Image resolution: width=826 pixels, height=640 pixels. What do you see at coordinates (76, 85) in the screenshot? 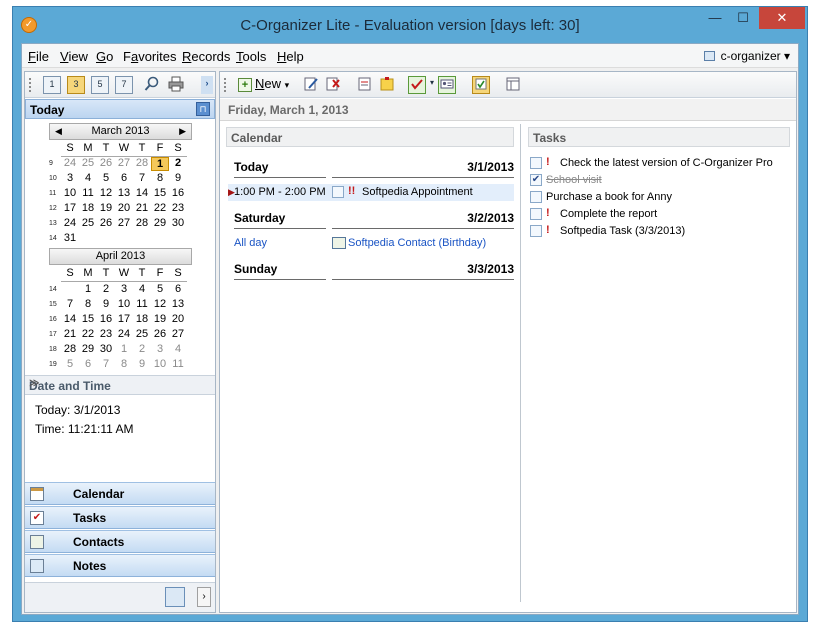
I see `work-week-view-icon: 3` at bounding box center [76, 85].